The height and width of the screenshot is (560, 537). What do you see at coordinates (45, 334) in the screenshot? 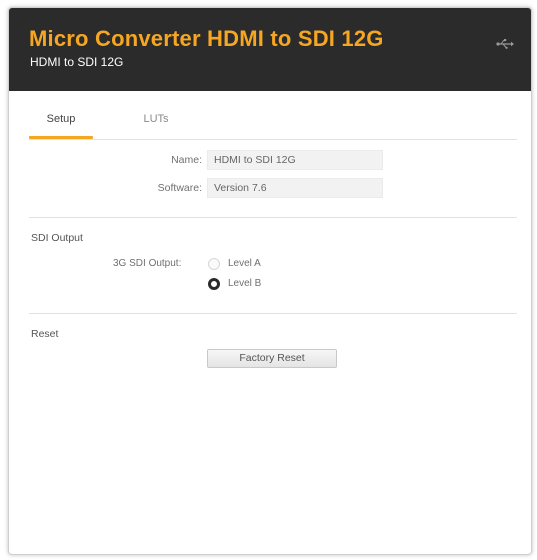
I see `reset-heading: Reset` at bounding box center [45, 334].